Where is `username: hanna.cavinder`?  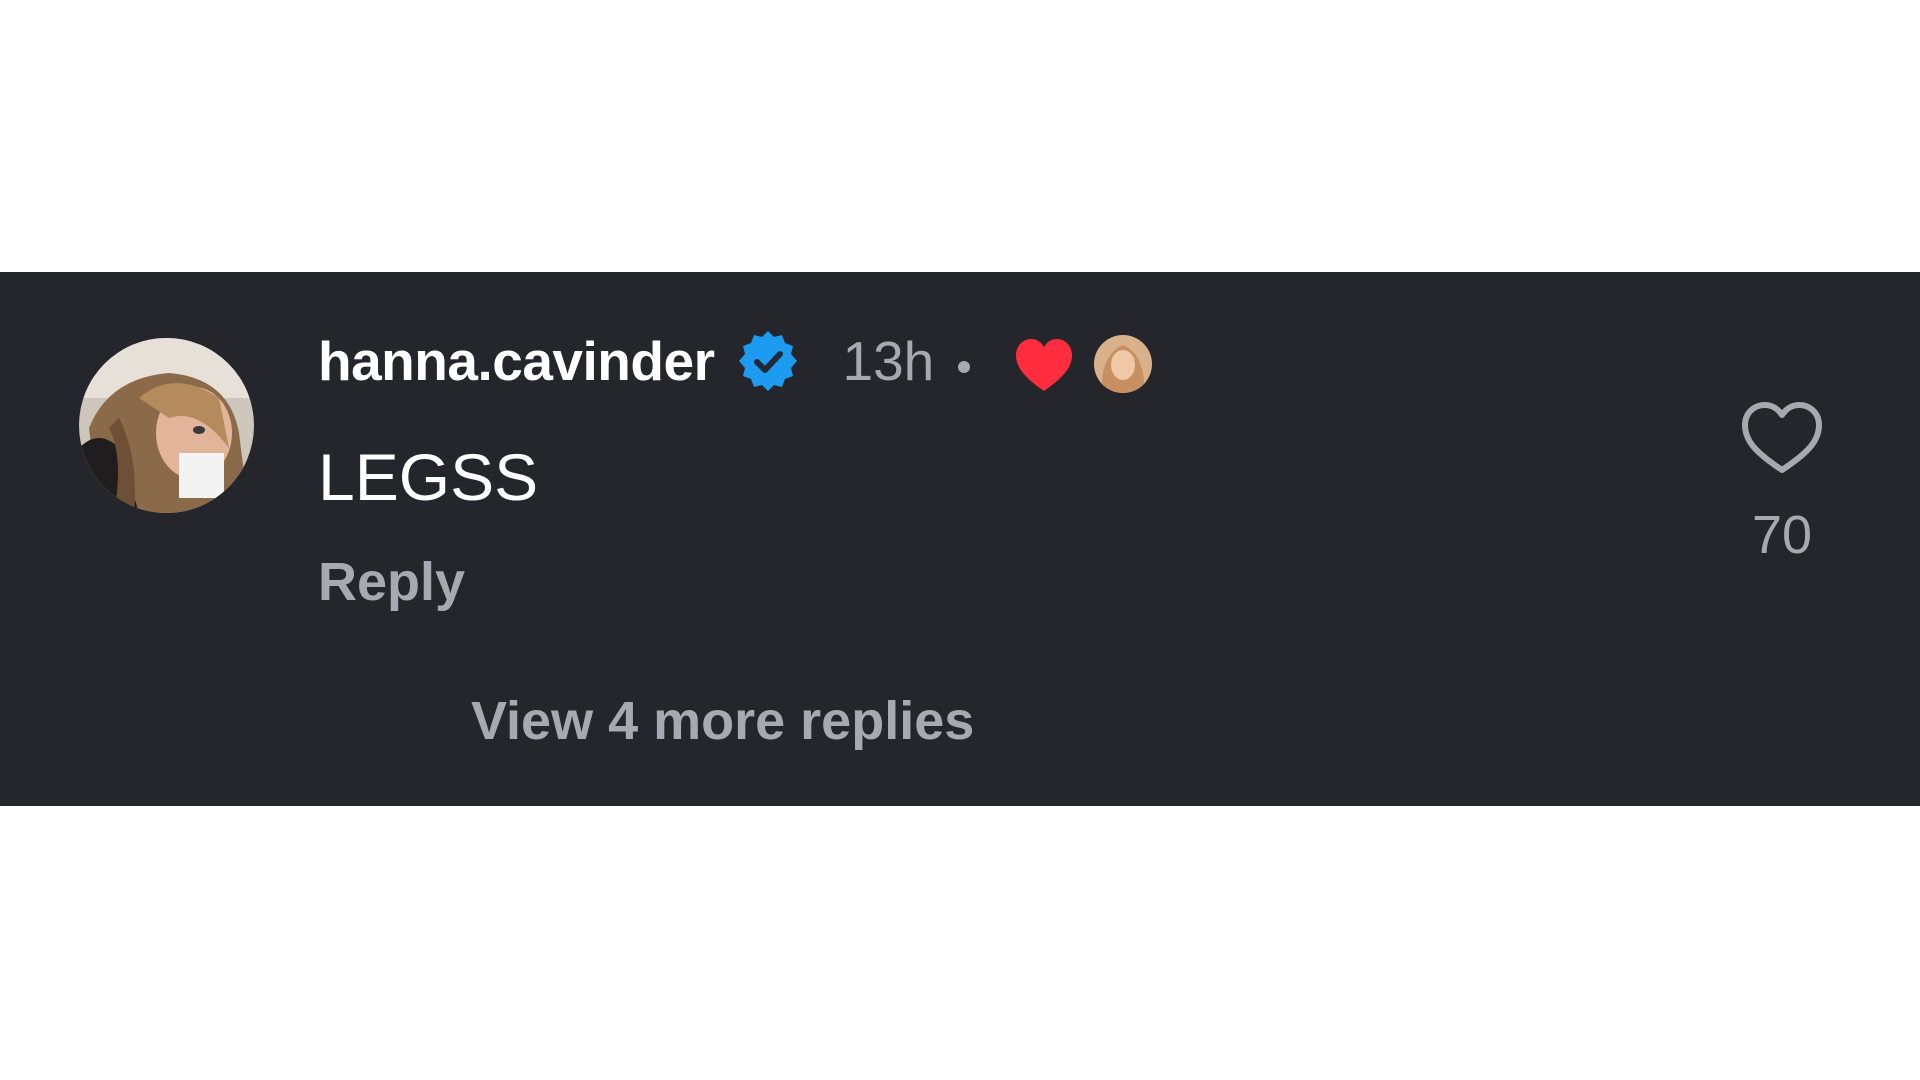 username: hanna.cavinder is located at coordinates (516, 361).